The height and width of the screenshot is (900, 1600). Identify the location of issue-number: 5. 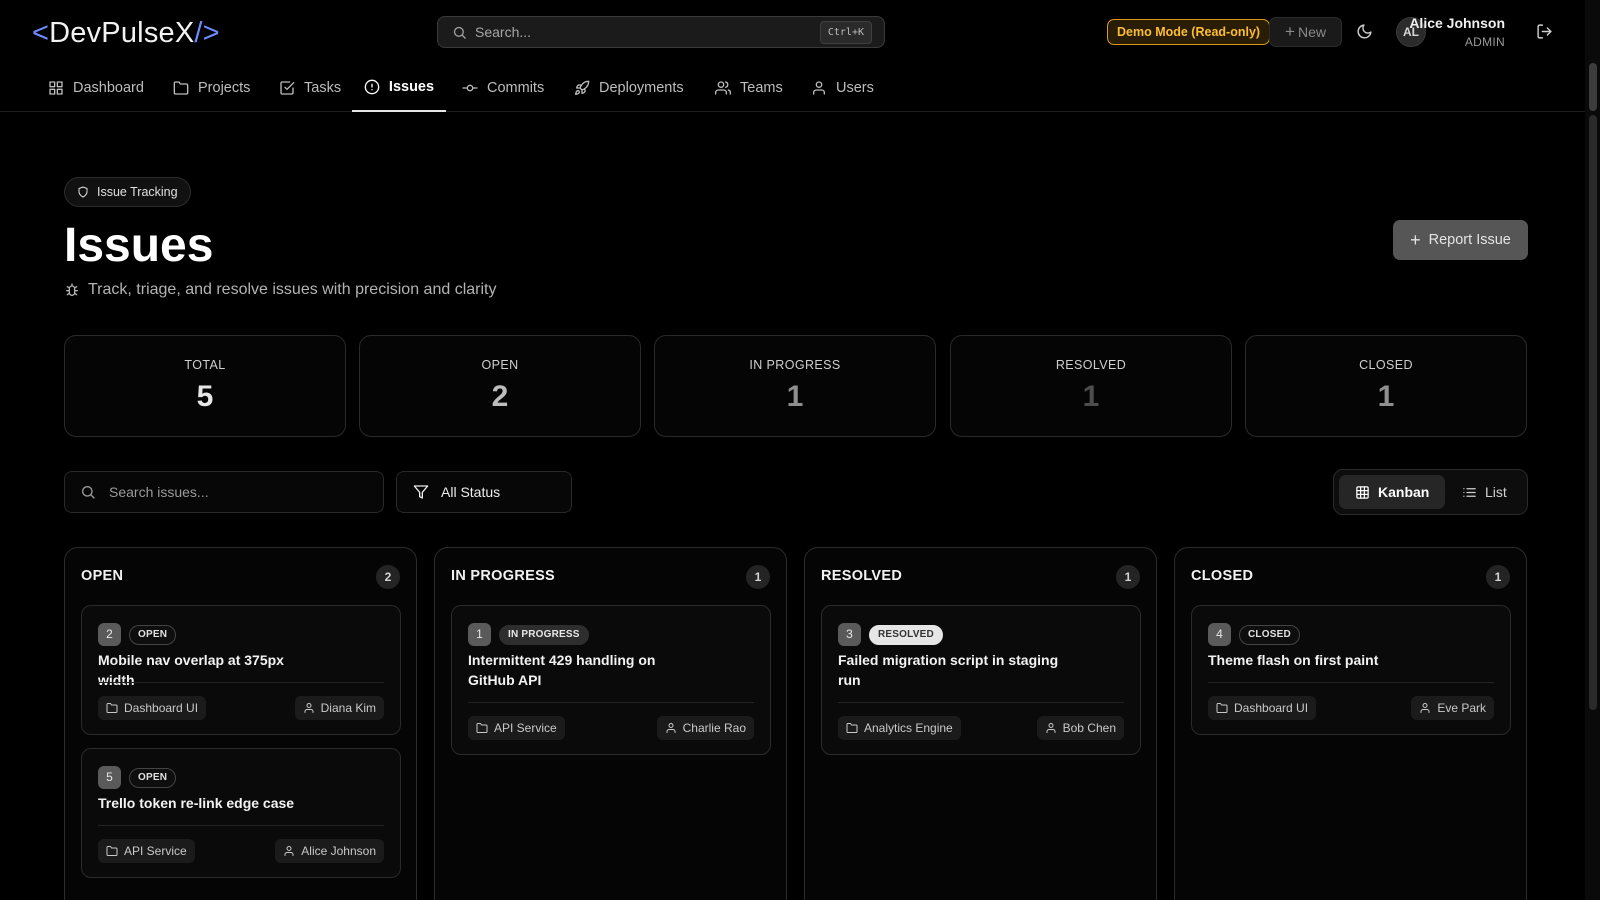
(109, 777).